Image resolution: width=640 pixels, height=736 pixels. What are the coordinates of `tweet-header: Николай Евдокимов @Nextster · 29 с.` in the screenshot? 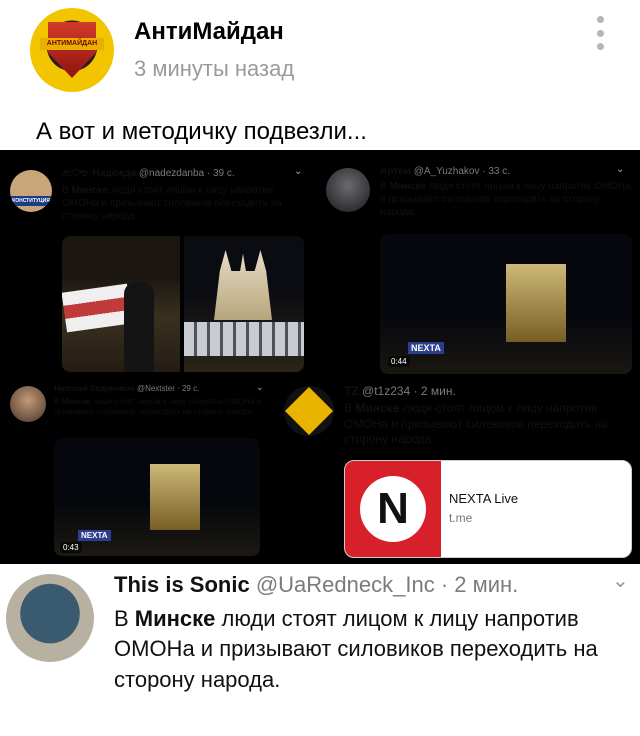 It's located at (126, 388).